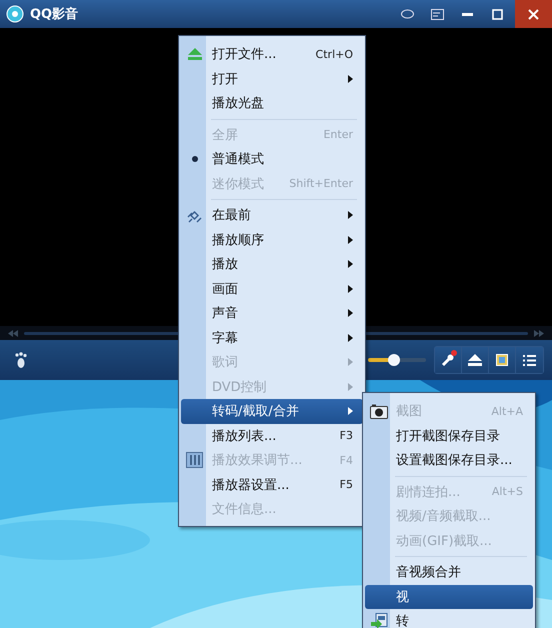 The image size is (552, 628). Describe the element at coordinates (272, 288) in the screenshot. I see `menu-item: 画面` at that location.